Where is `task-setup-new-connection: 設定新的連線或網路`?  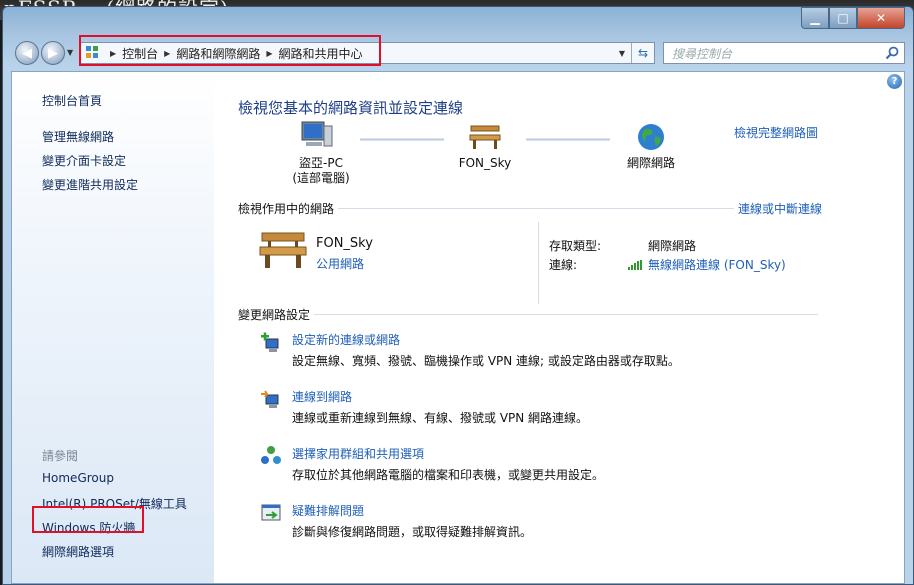 task-setup-new-connection: 設定新的連線或網路 is located at coordinates (346, 339).